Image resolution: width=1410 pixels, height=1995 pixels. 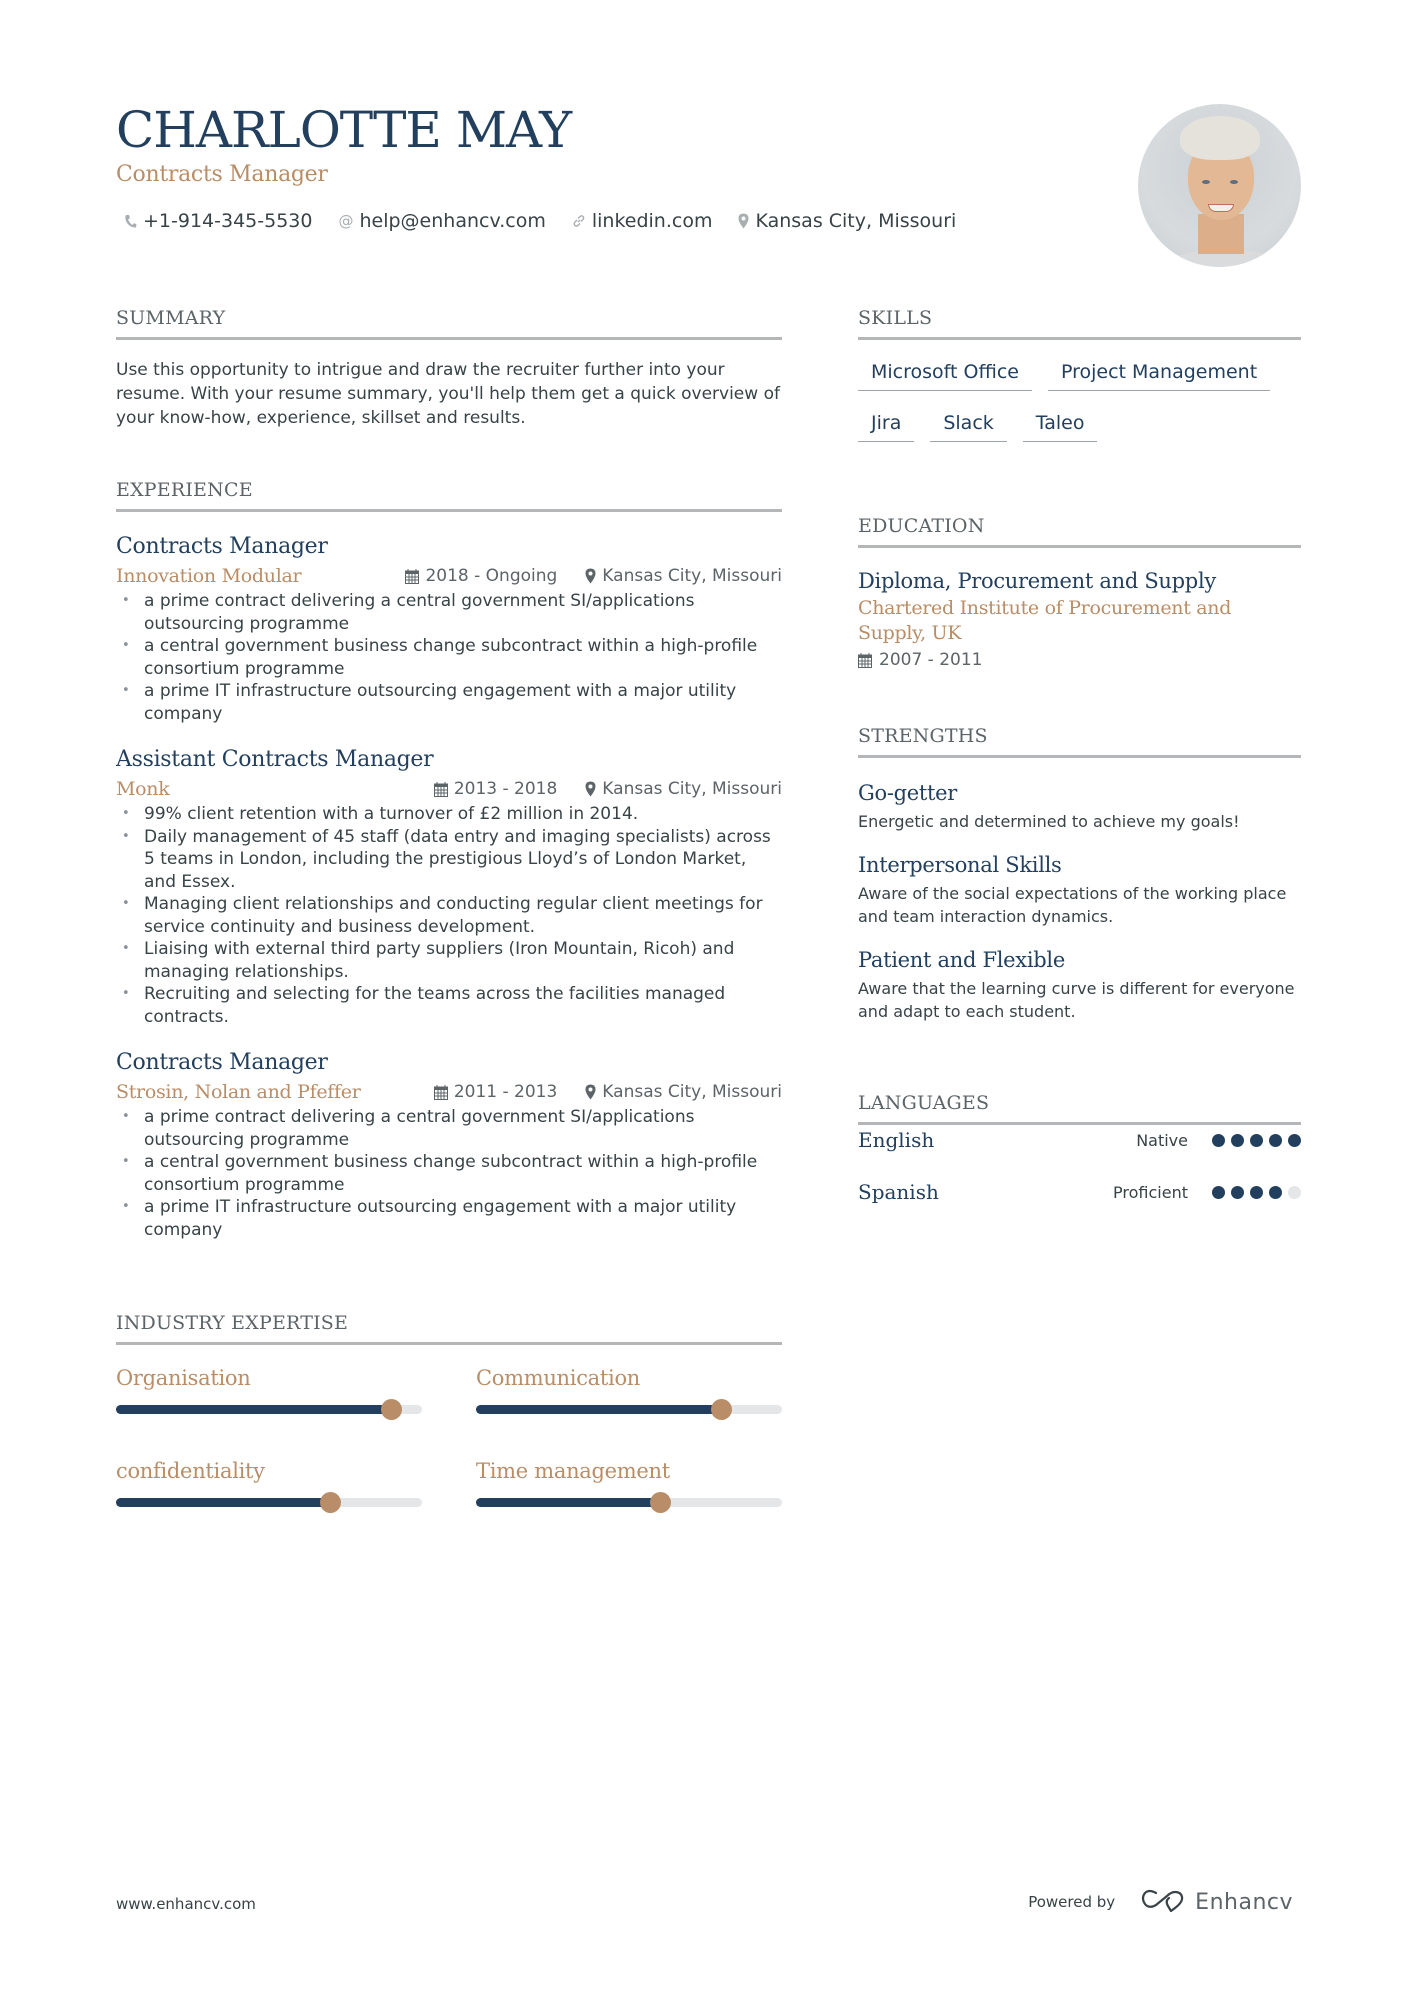 I want to click on link-icon, so click(x=579, y=221).